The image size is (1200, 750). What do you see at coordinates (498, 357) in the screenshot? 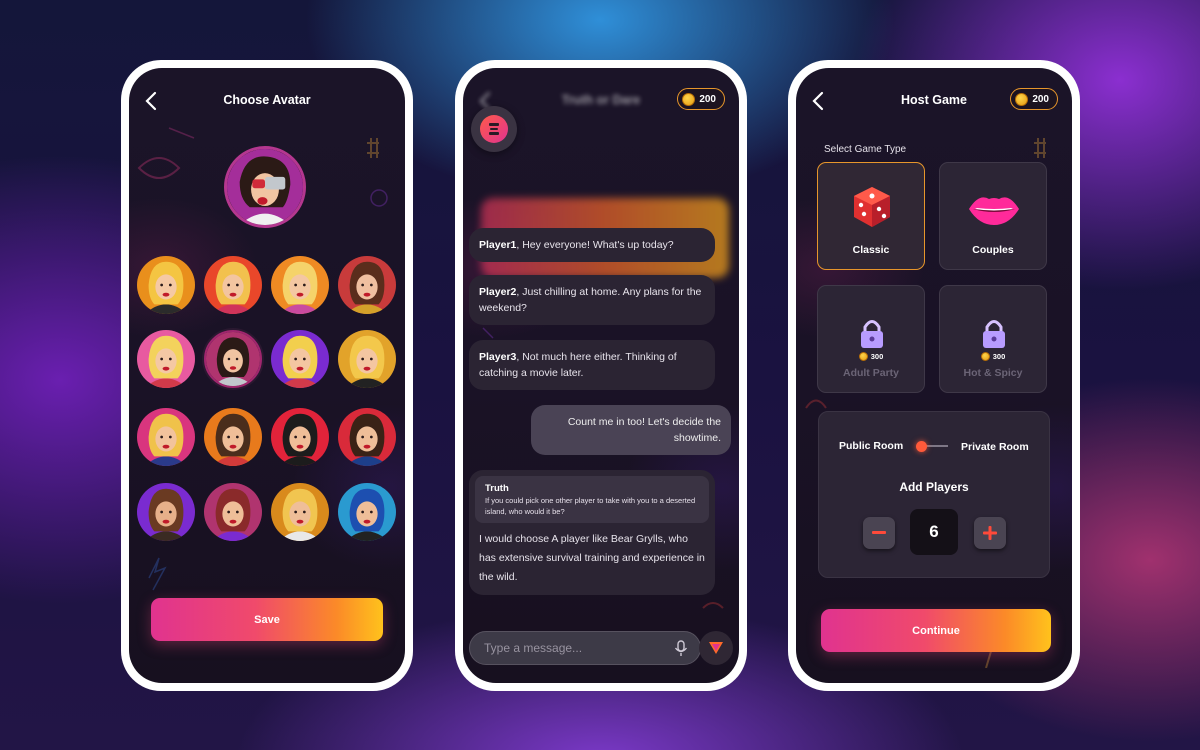
I see `message-sender: Player3` at bounding box center [498, 357].